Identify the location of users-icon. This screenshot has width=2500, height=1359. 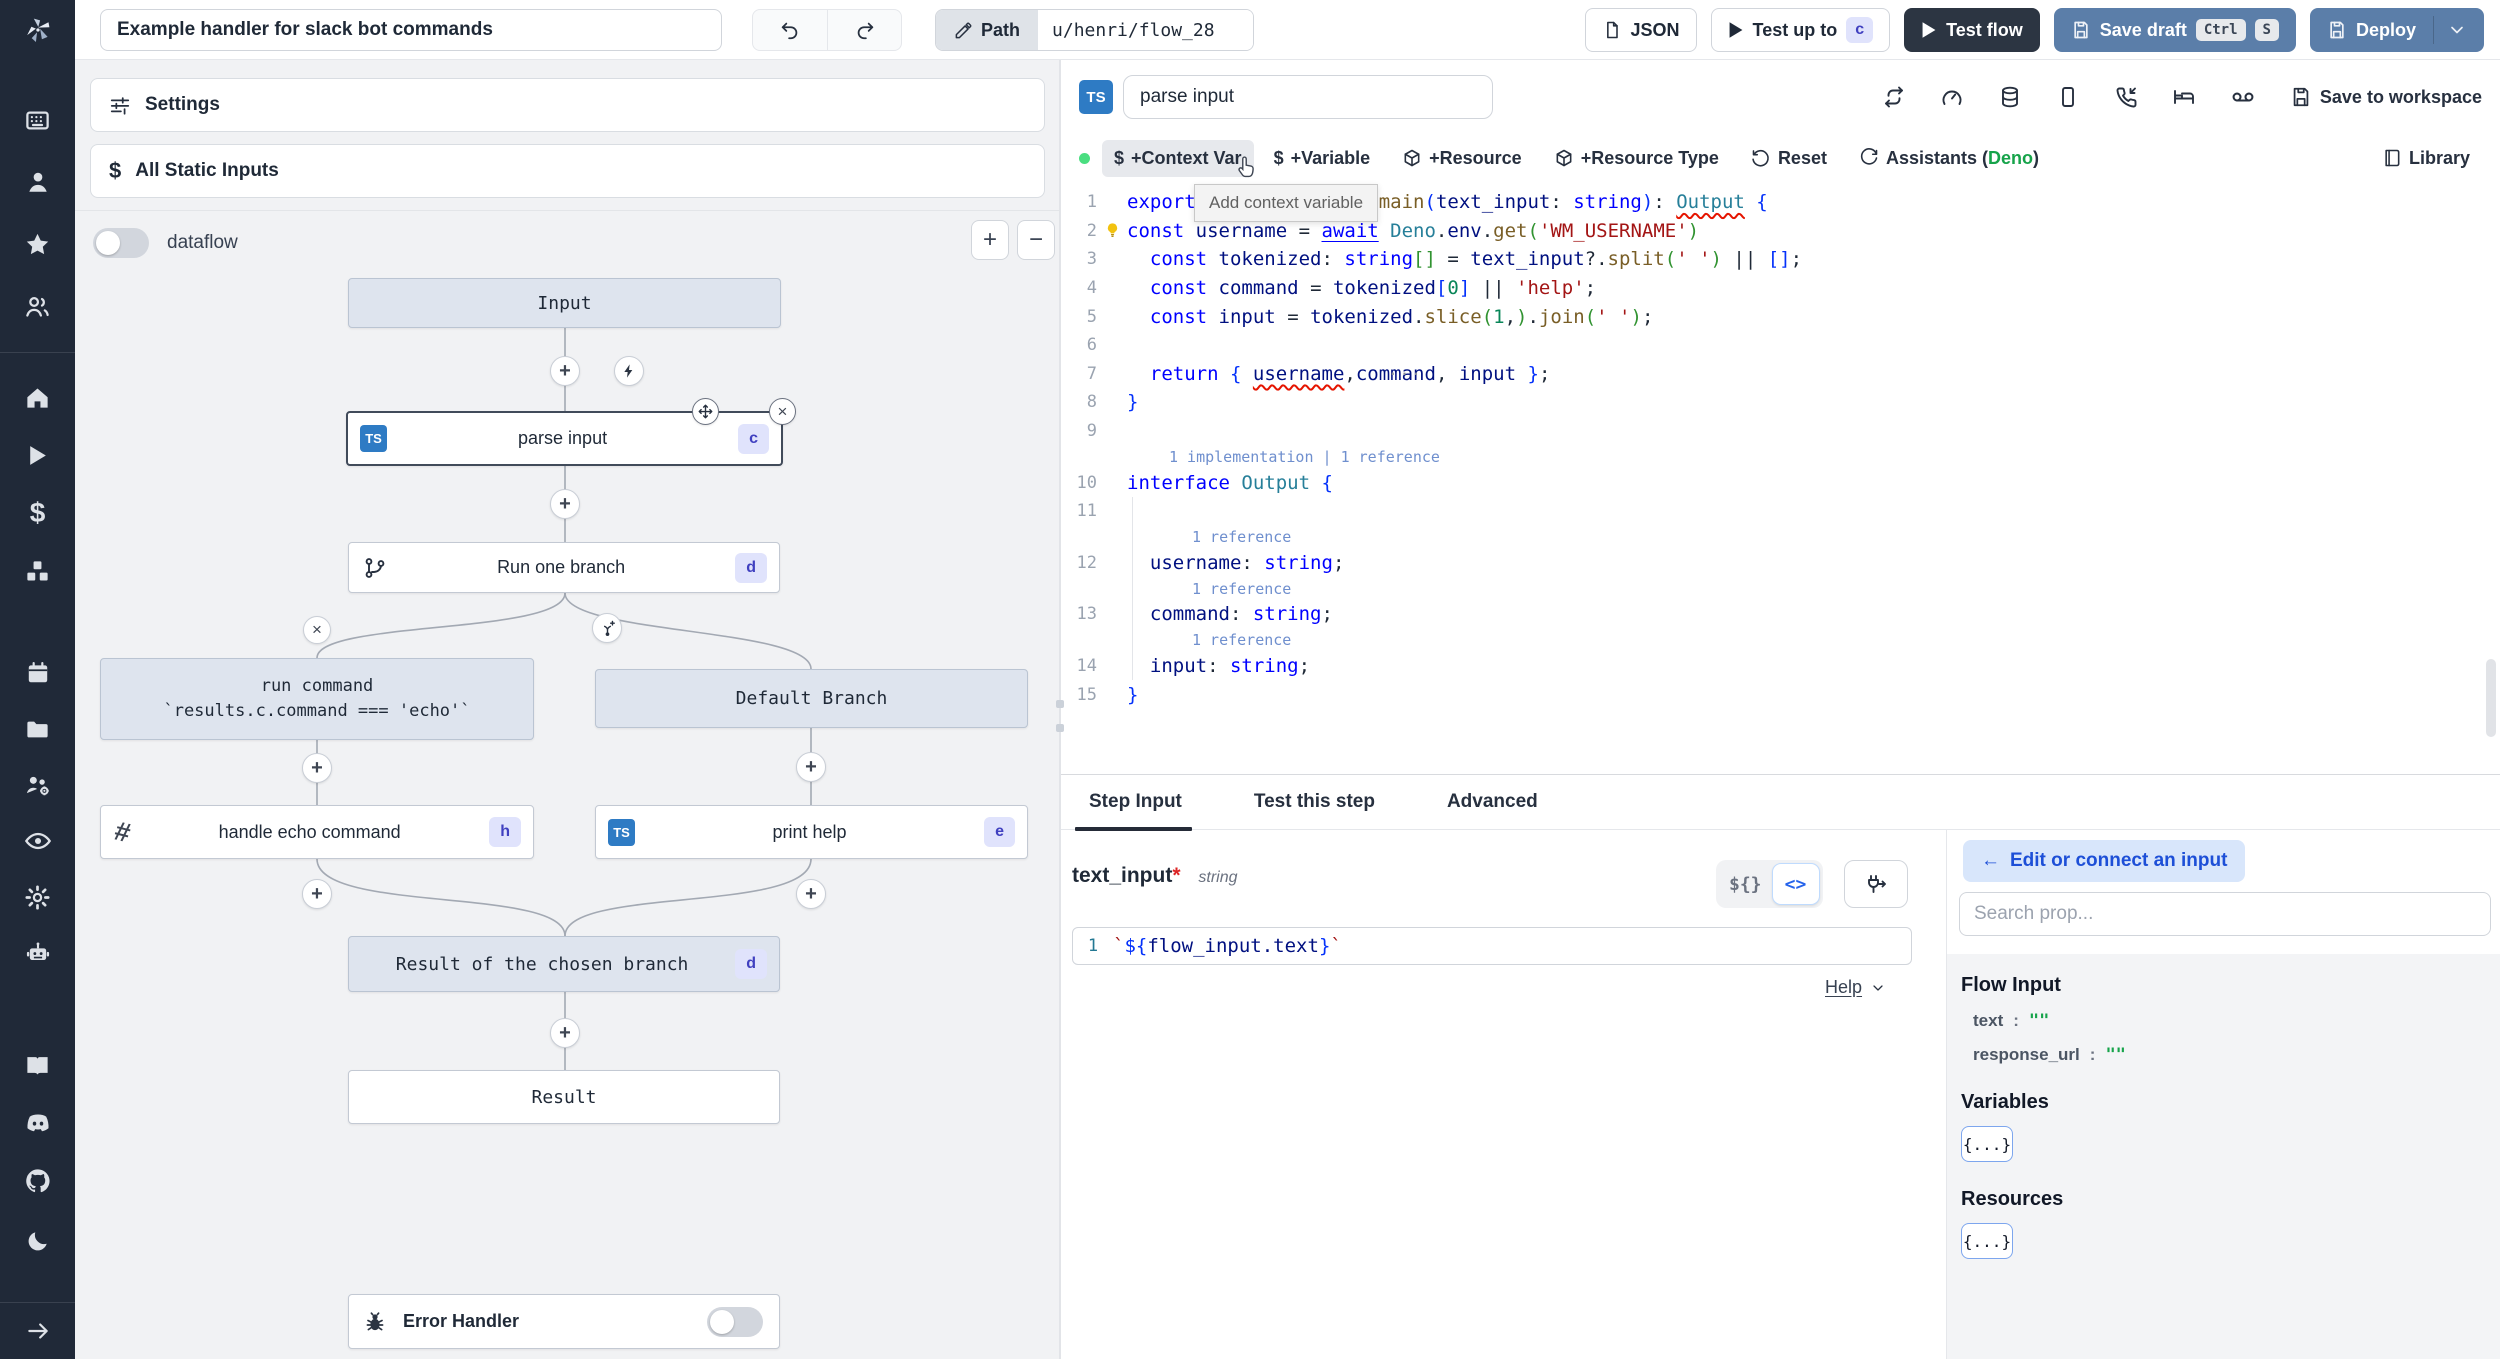
(37, 306).